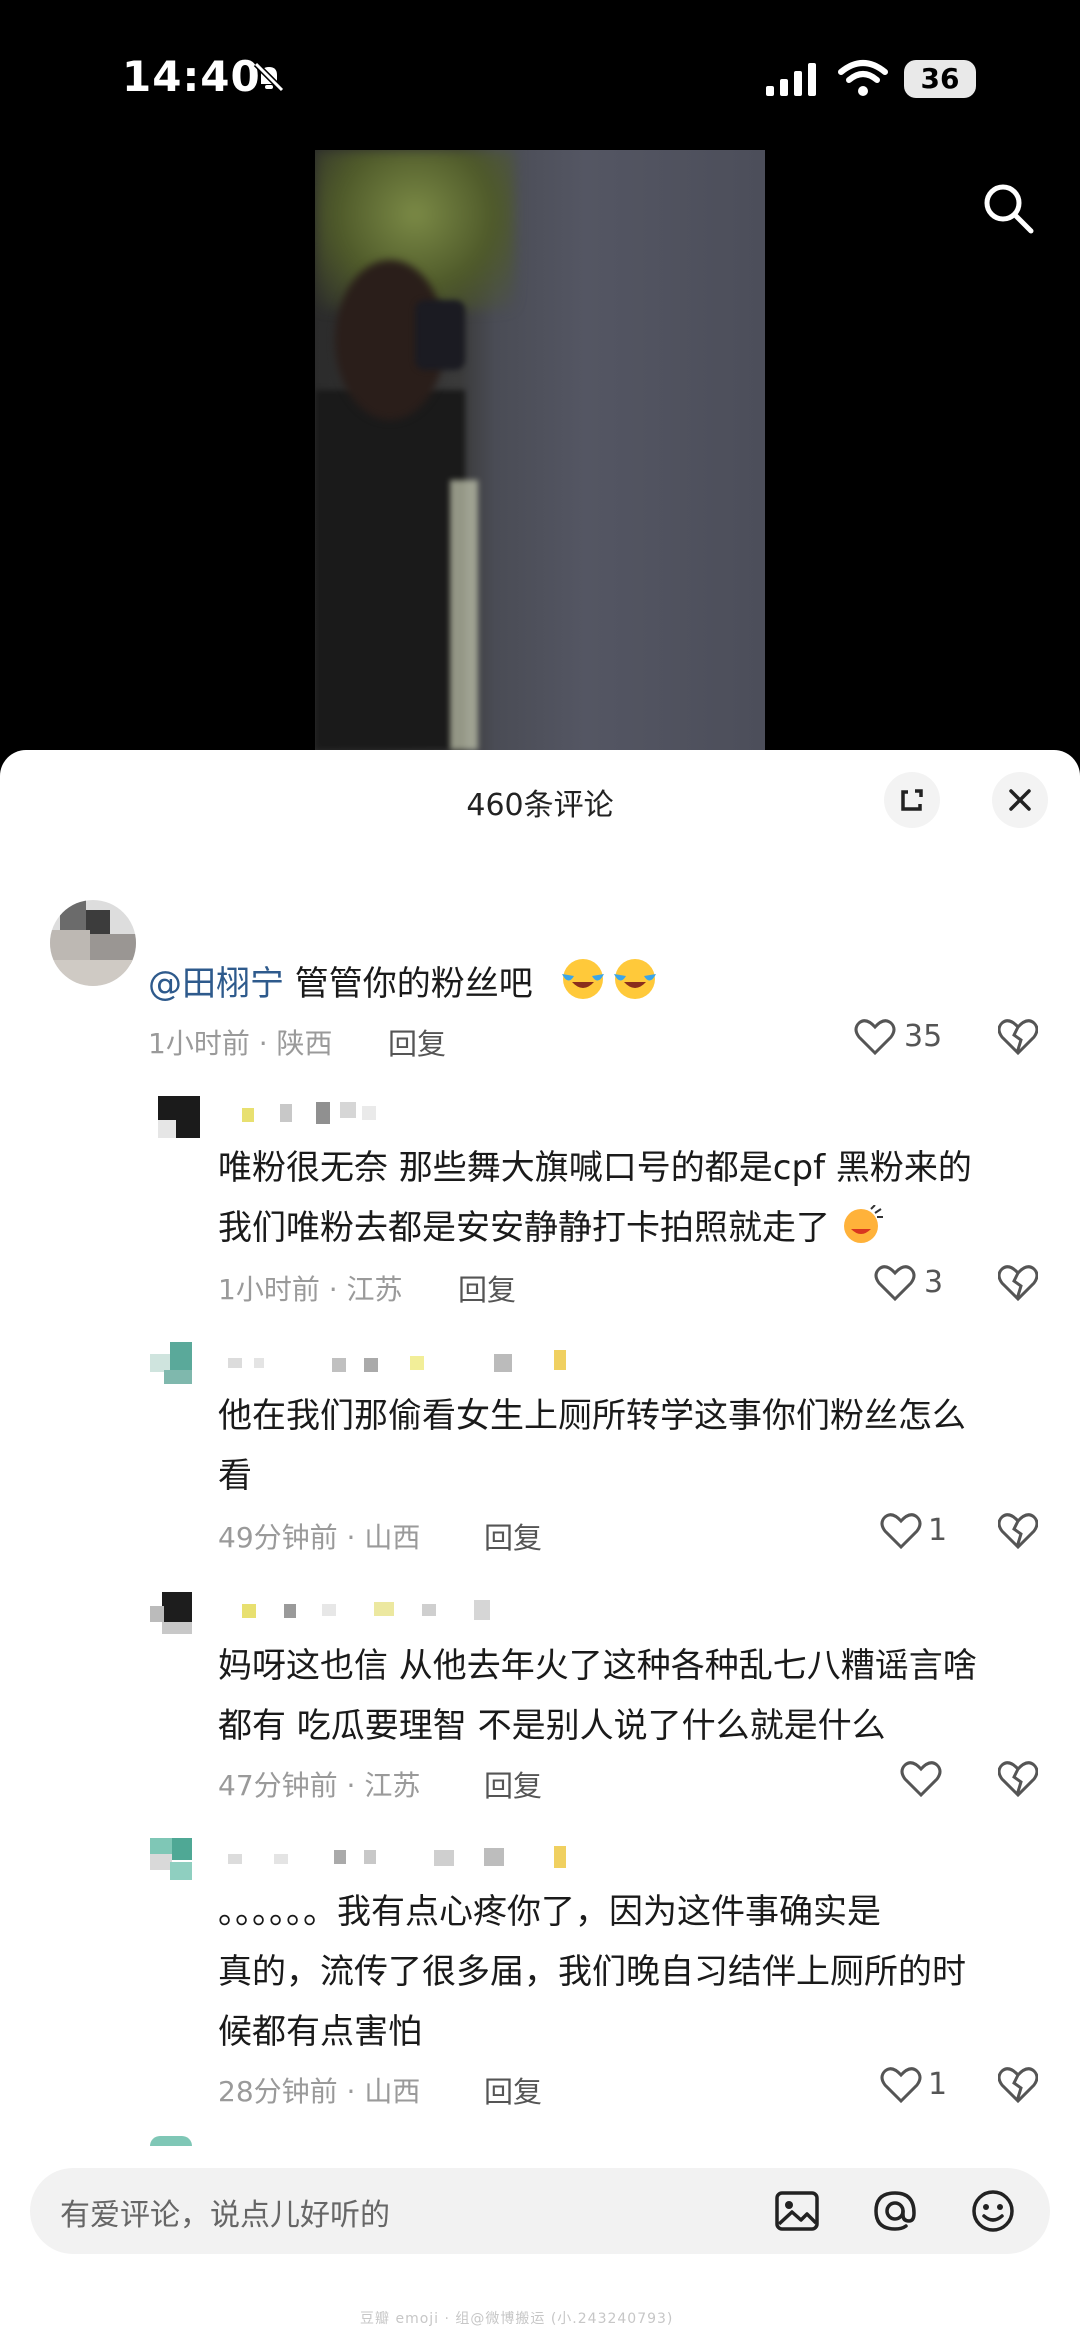  I want to click on at-sign-icon, so click(895, 2211).